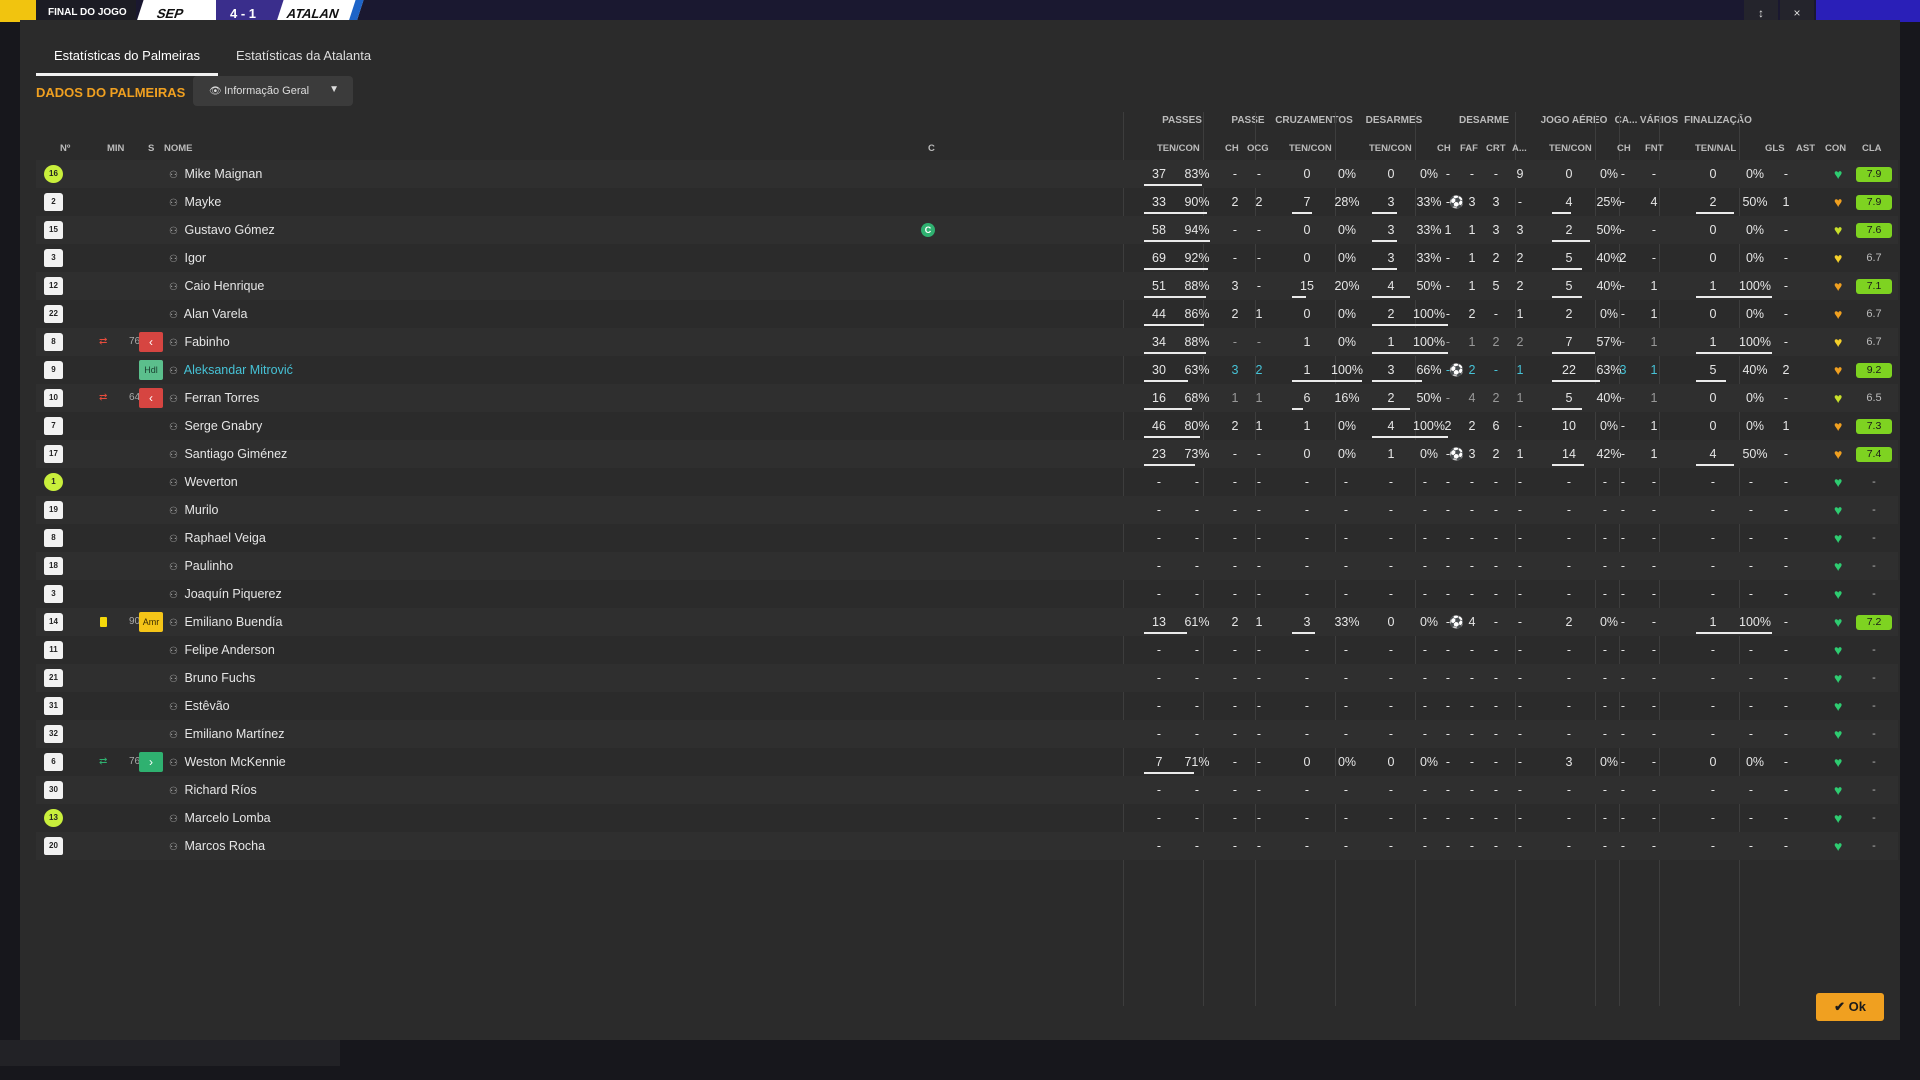 The height and width of the screenshot is (1080, 1920). I want to click on tab-atalanta-stats: Estatísticas da Atalanta, so click(303, 58).